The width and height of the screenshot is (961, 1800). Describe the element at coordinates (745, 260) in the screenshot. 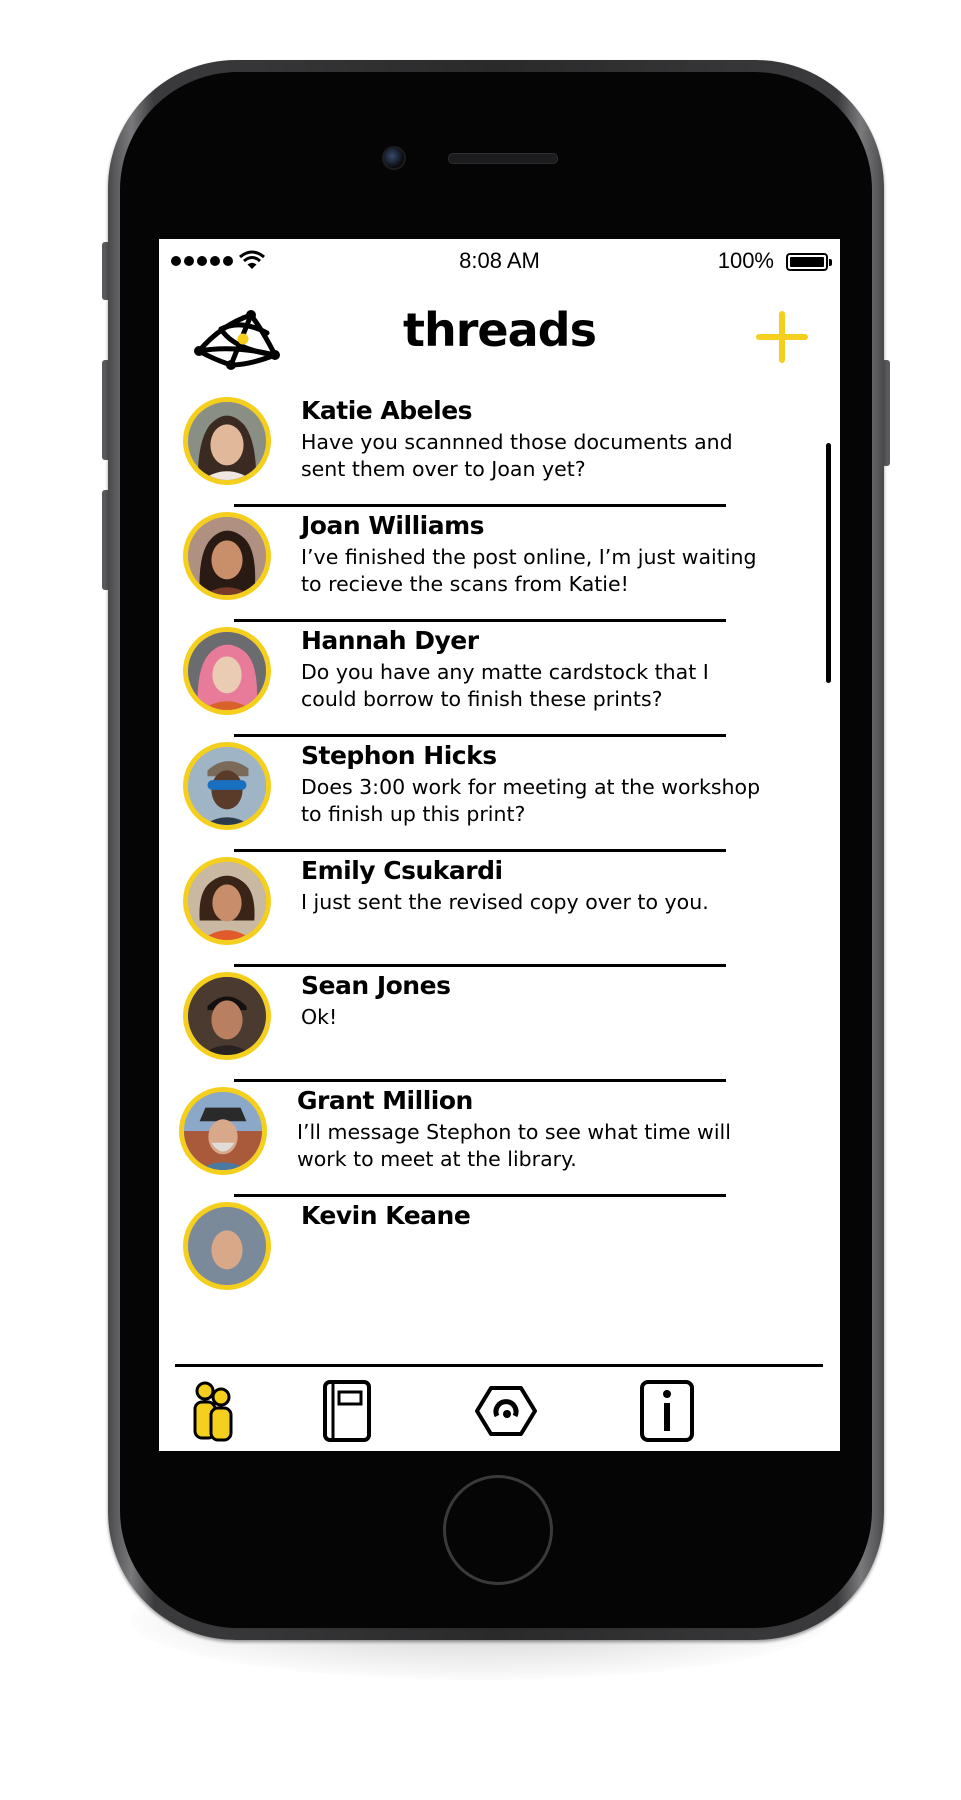

I see `battery-percentage: 100%` at that location.